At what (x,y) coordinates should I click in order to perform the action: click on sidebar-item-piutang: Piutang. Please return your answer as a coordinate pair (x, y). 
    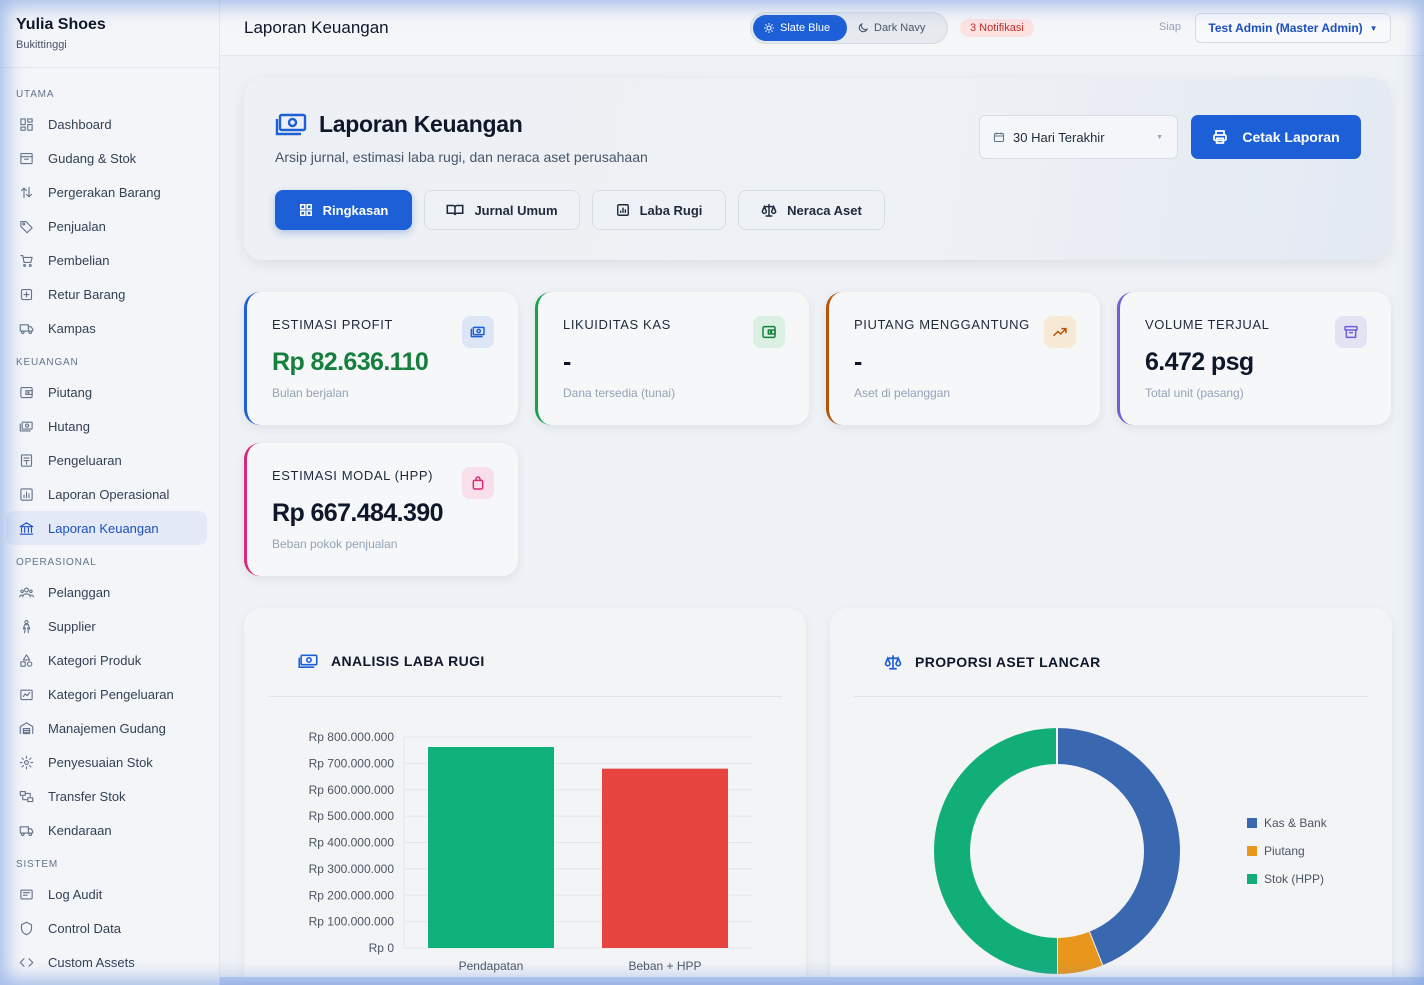
    Looking at the image, I should click on (106, 392).